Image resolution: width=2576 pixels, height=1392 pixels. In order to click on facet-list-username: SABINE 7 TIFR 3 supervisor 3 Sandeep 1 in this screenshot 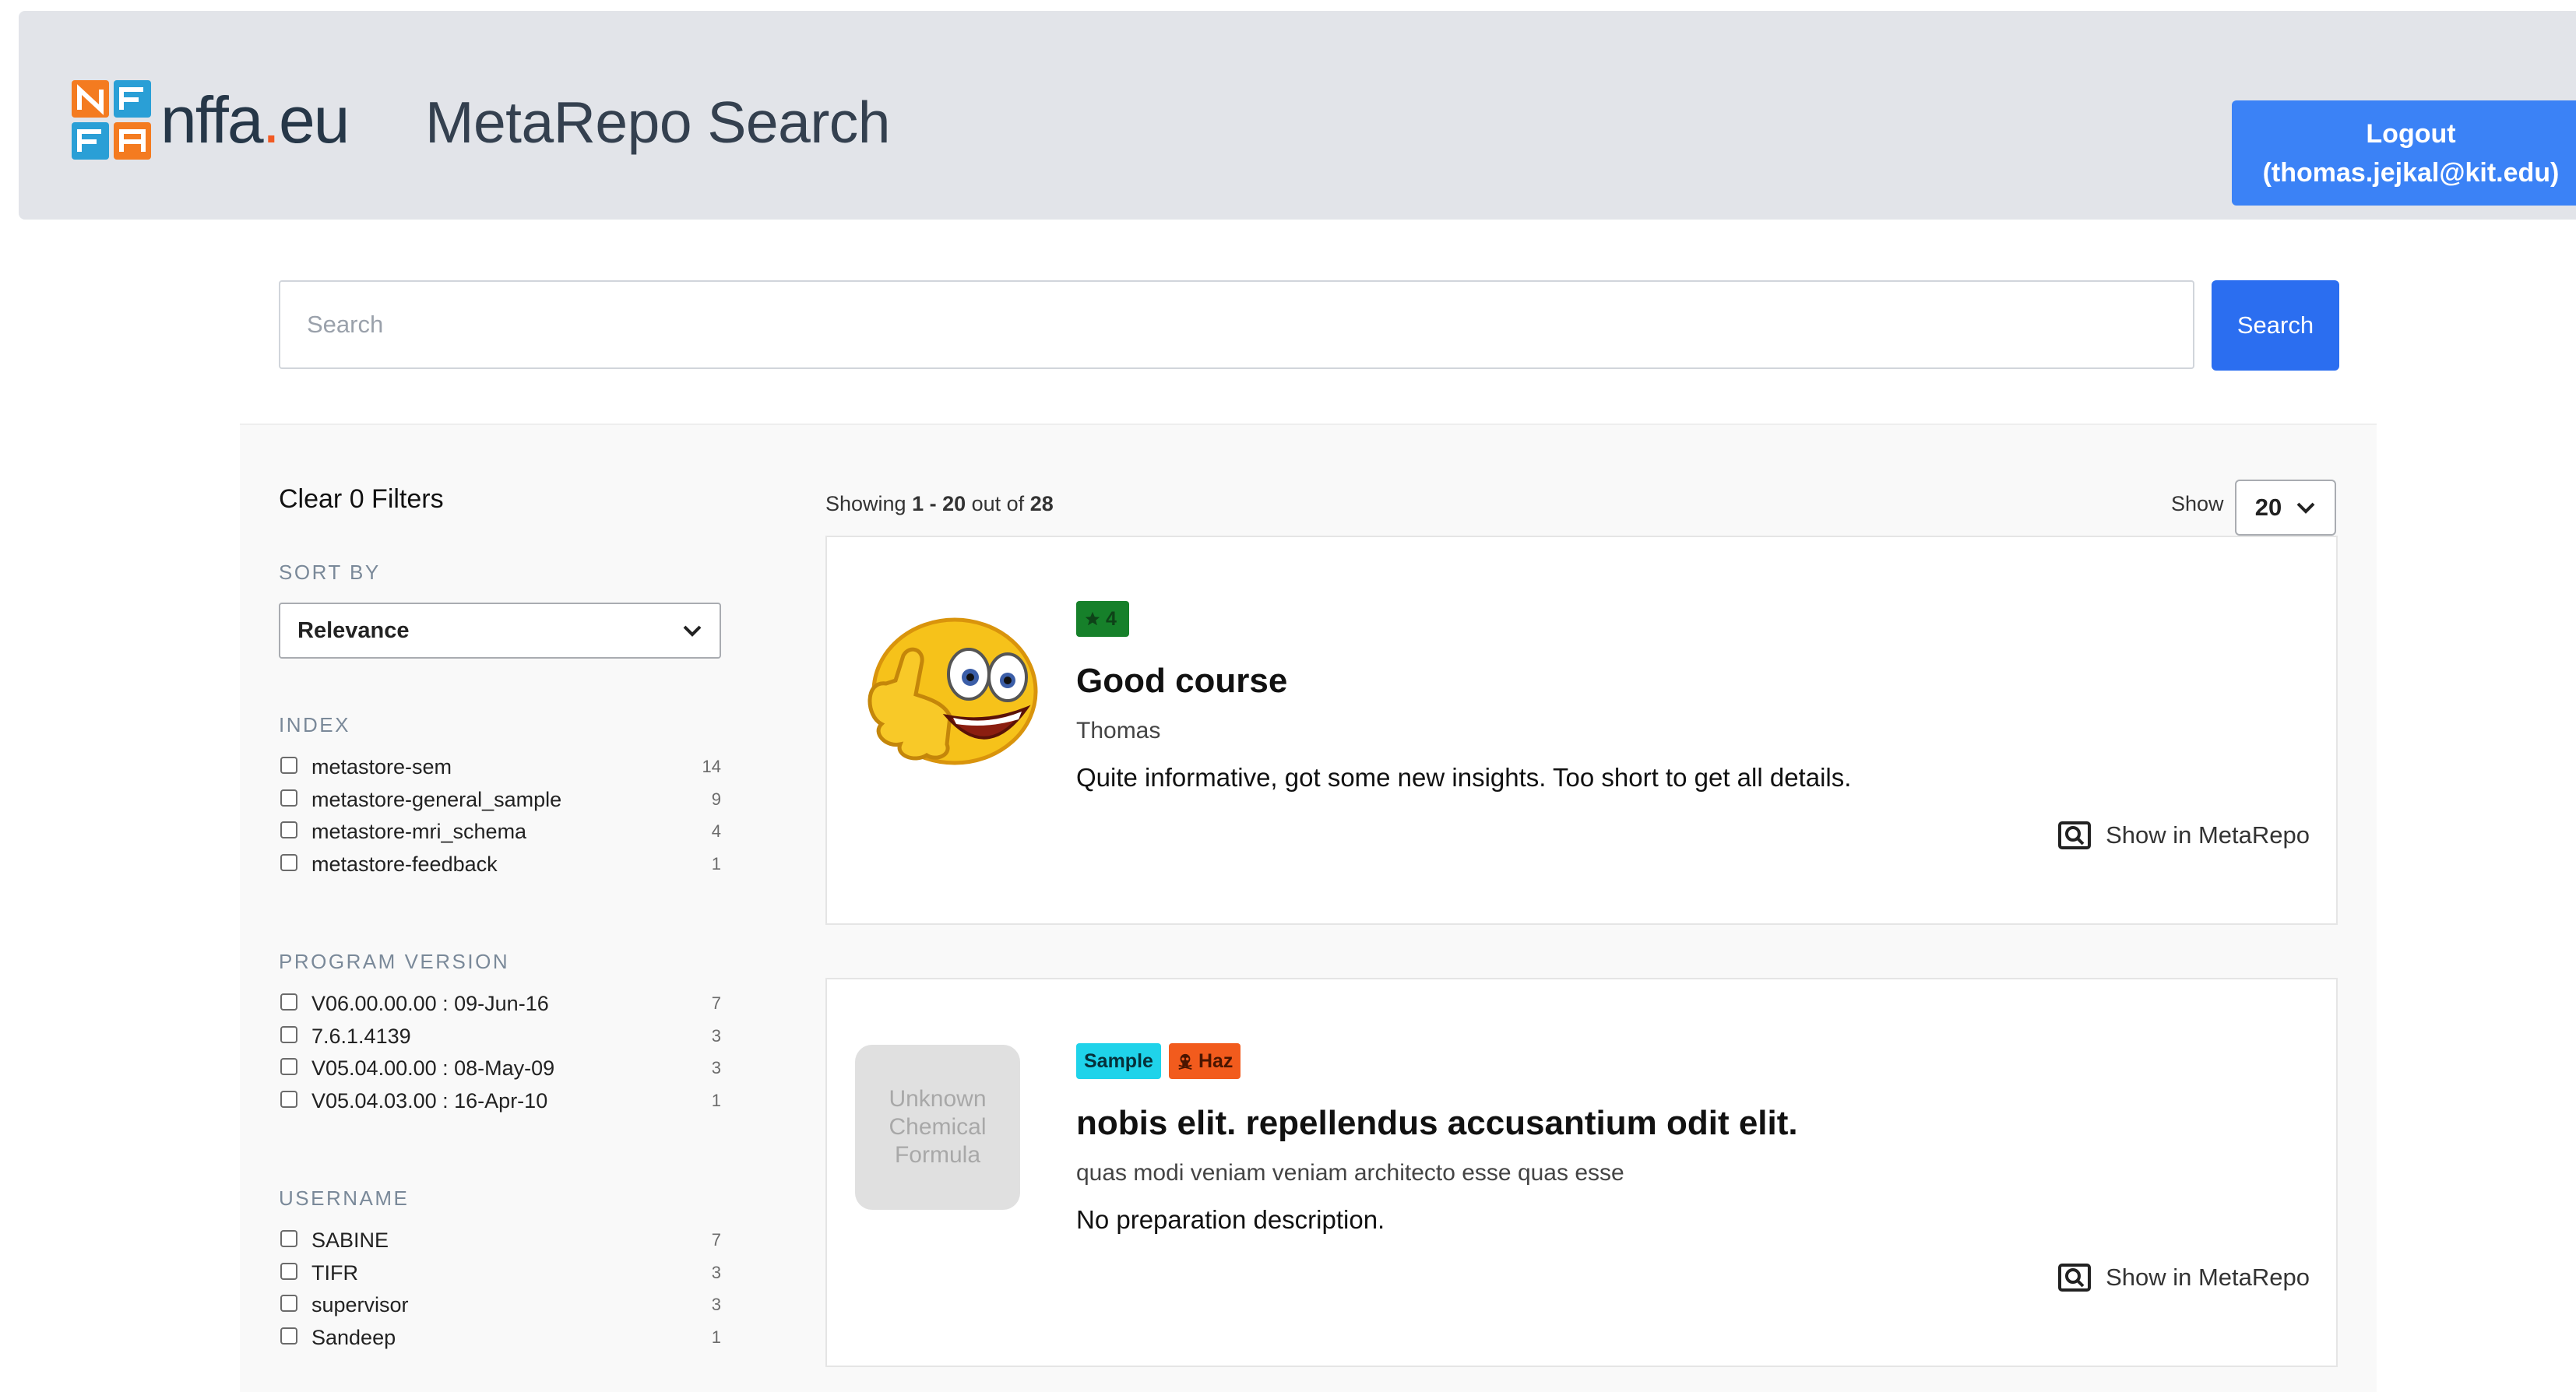, I will do `click(500, 1290)`.